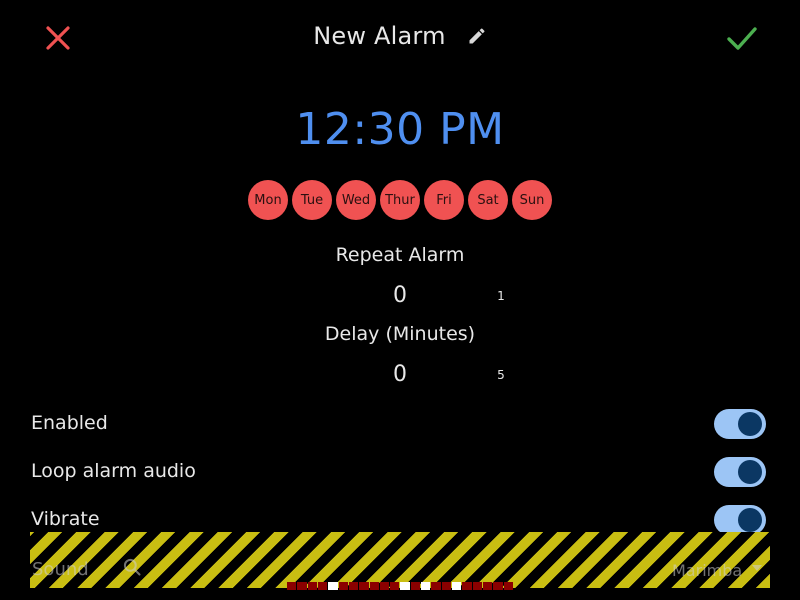 Image resolution: width=800 pixels, height=600 pixels. I want to click on sound-select: Marimba, so click(707, 570).